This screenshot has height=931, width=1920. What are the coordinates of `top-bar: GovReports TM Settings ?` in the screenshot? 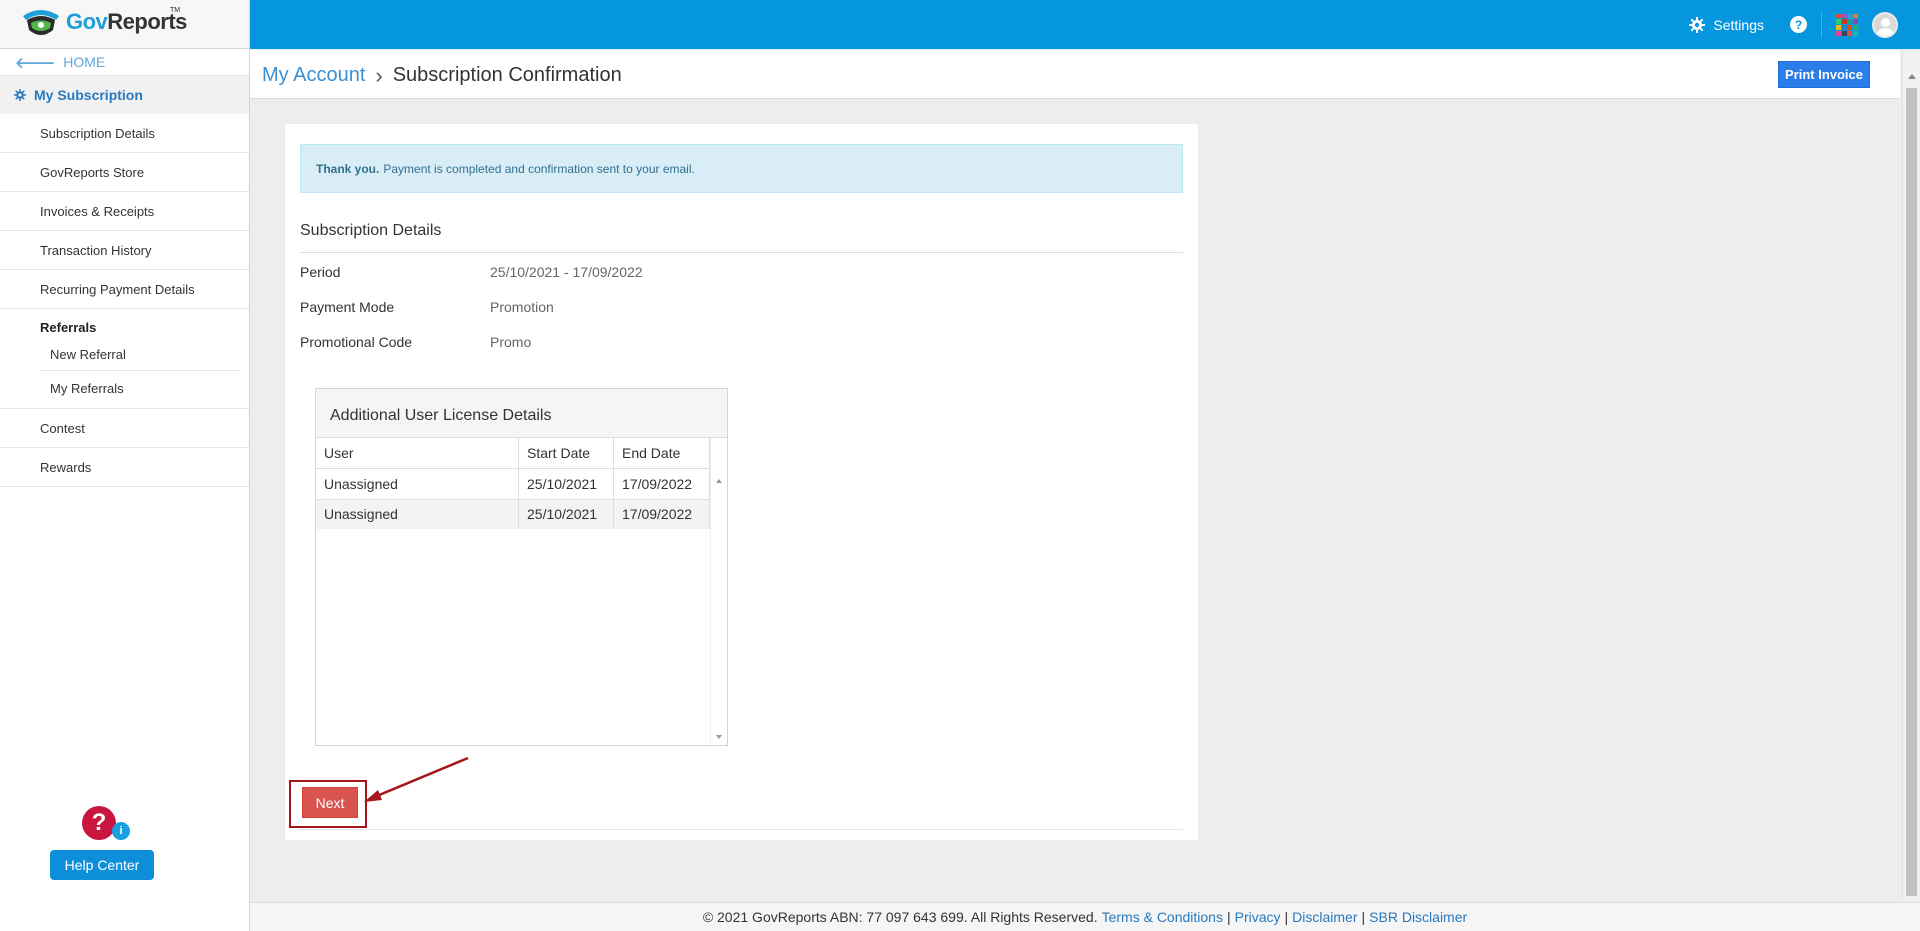 It's located at (960, 24).